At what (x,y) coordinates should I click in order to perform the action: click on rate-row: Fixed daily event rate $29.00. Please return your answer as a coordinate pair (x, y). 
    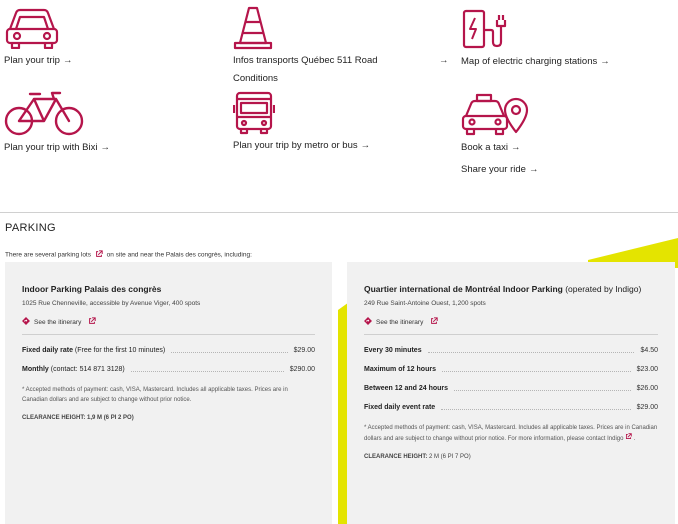
    Looking at the image, I should click on (511, 407).